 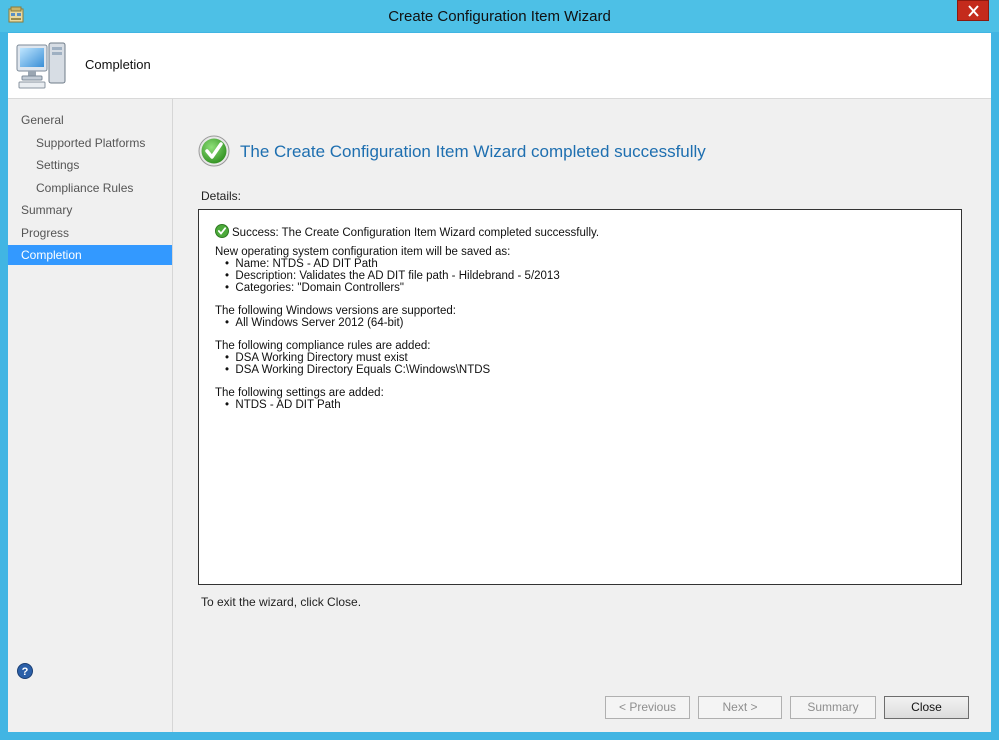 What do you see at coordinates (315, 288) in the screenshot?
I see `saved-item: • Categories: "Domain Controllers"` at bounding box center [315, 288].